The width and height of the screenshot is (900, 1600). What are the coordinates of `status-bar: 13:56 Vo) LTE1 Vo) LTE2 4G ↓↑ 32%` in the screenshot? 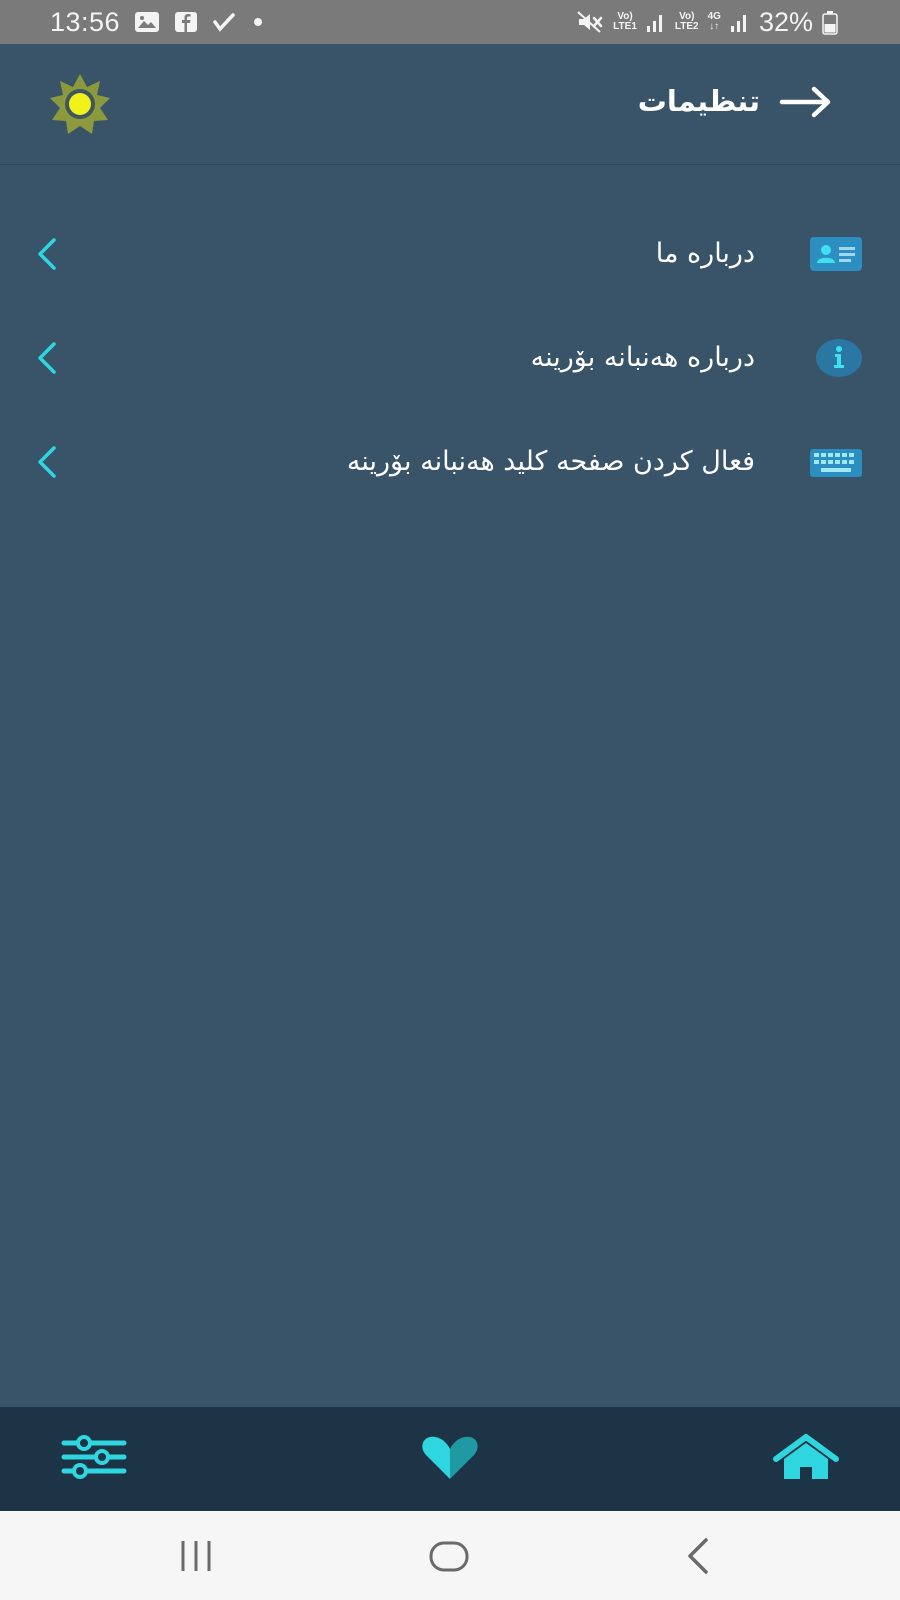 It's located at (450, 22).